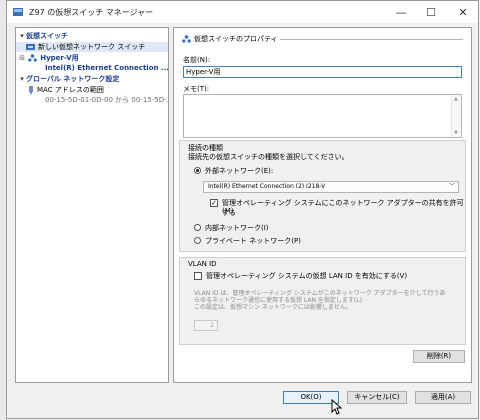  I want to click on new-switch-label: 新しい仮想ネットワーク スイッチ, so click(92, 47).